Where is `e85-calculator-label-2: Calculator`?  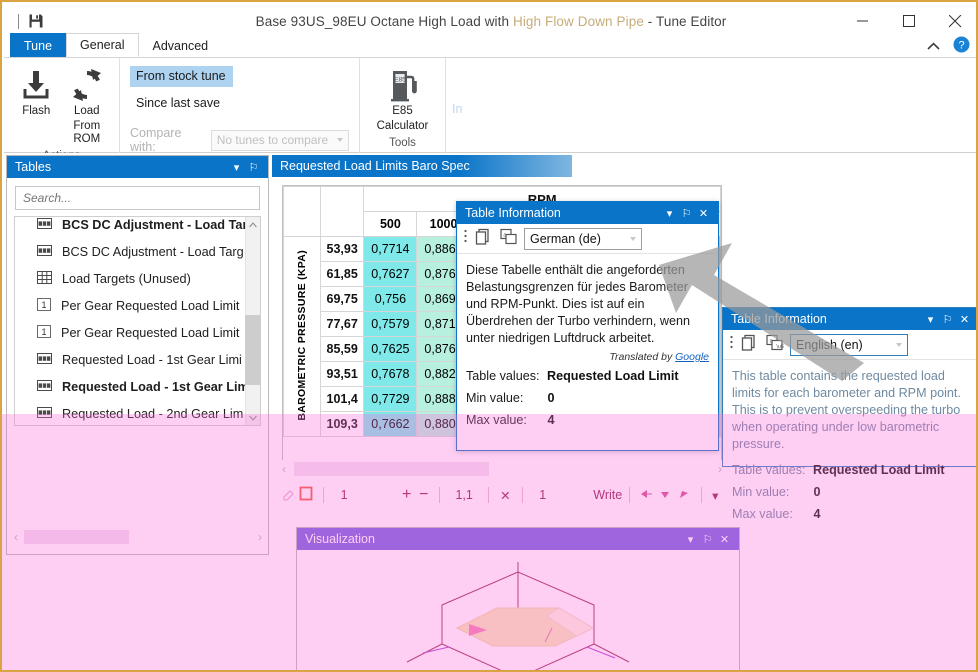 e85-calculator-label-2: Calculator is located at coordinates (402, 126).